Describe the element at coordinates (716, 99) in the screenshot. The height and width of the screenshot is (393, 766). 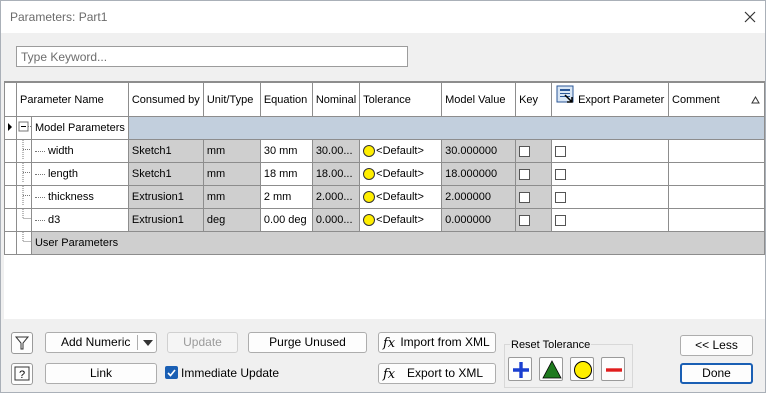
I see `column-header-comment: Comment` at that location.